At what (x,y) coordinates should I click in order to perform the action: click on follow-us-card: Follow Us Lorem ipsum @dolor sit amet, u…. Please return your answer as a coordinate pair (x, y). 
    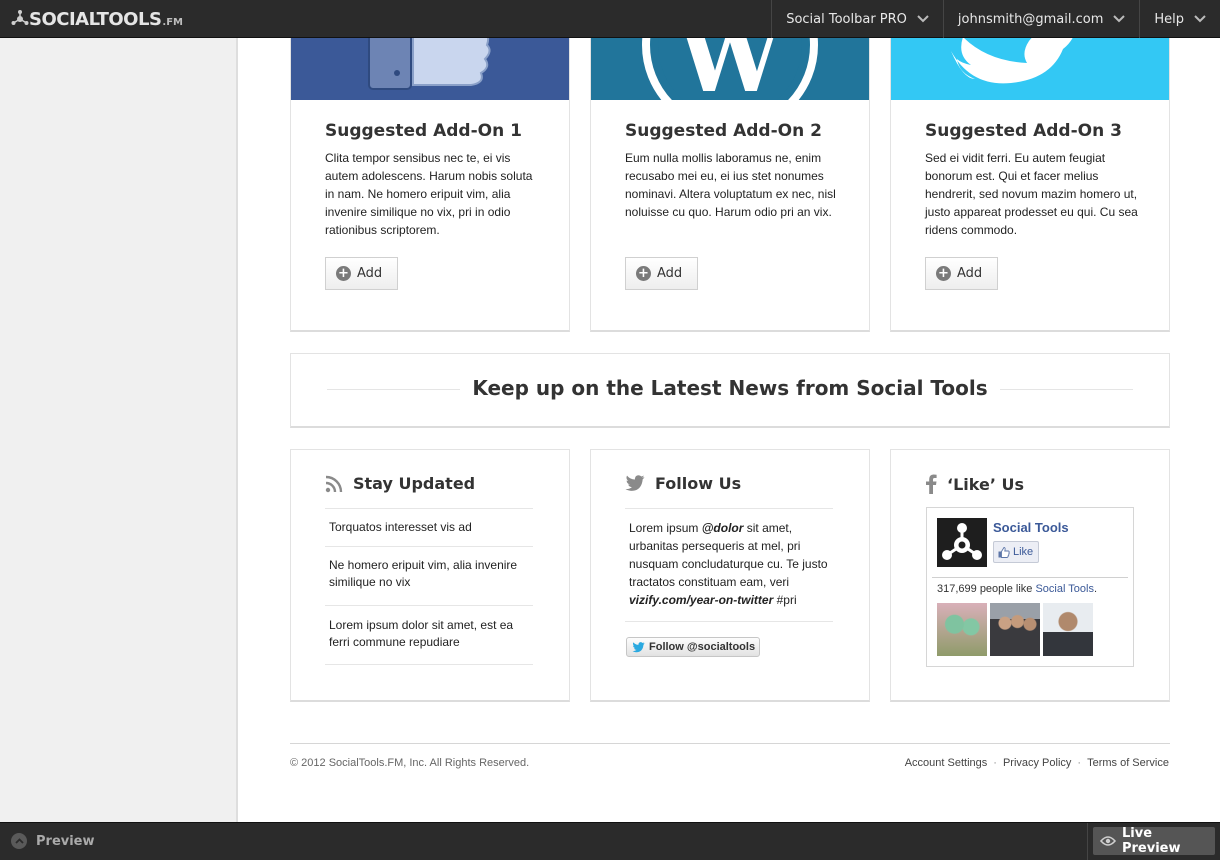
    Looking at the image, I should click on (730, 575).